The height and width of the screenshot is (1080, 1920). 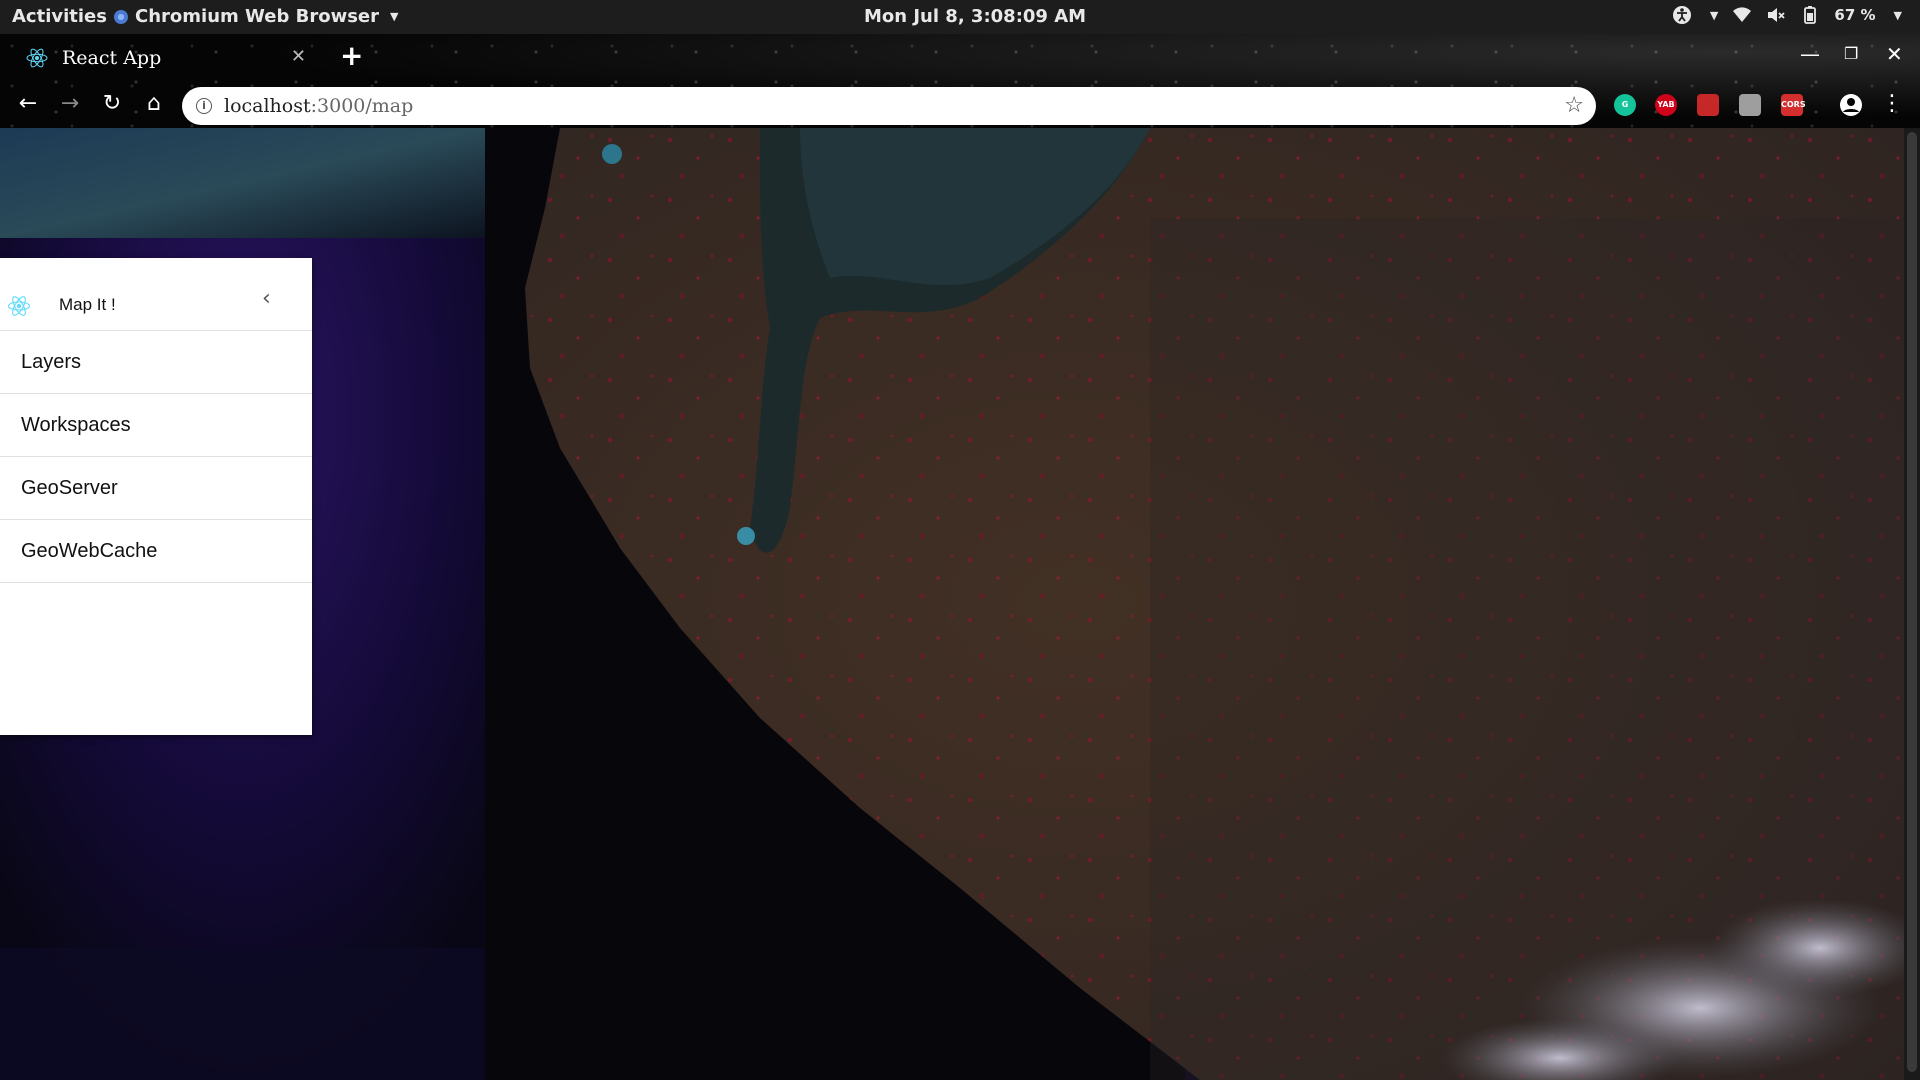 I want to click on minimize-icon: —, so click(x=1810, y=54).